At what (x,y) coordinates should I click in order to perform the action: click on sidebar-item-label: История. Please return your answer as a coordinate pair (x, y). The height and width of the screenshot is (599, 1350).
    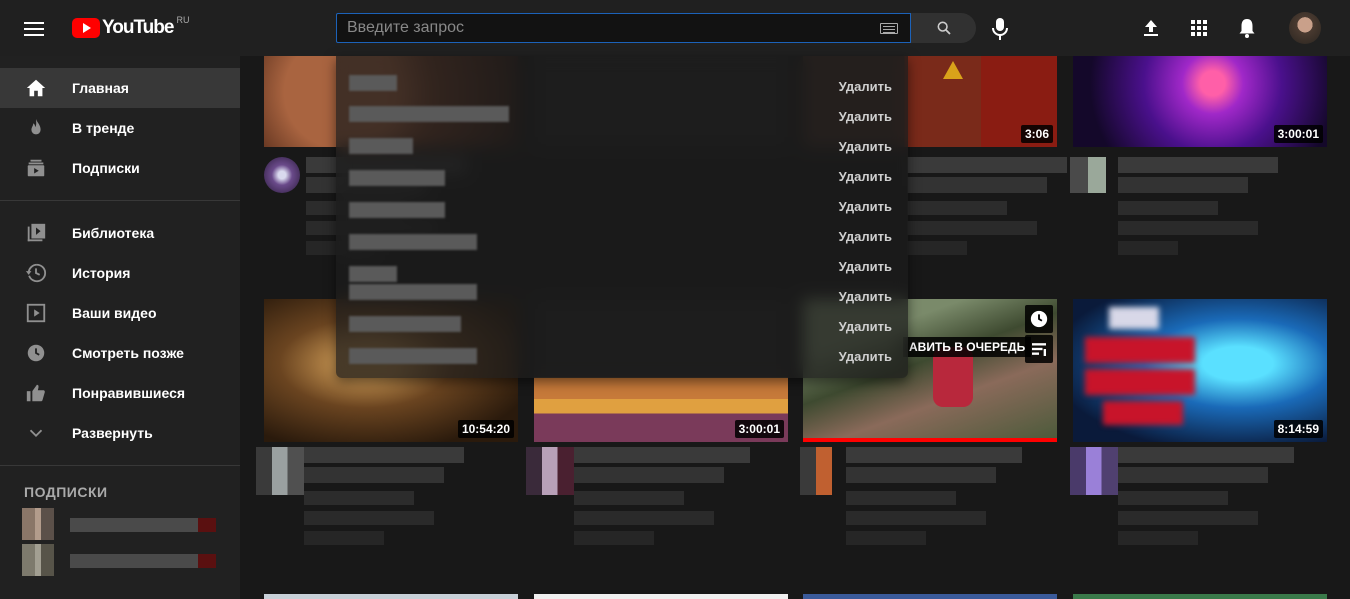
    Looking at the image, I should click on (101, 273).